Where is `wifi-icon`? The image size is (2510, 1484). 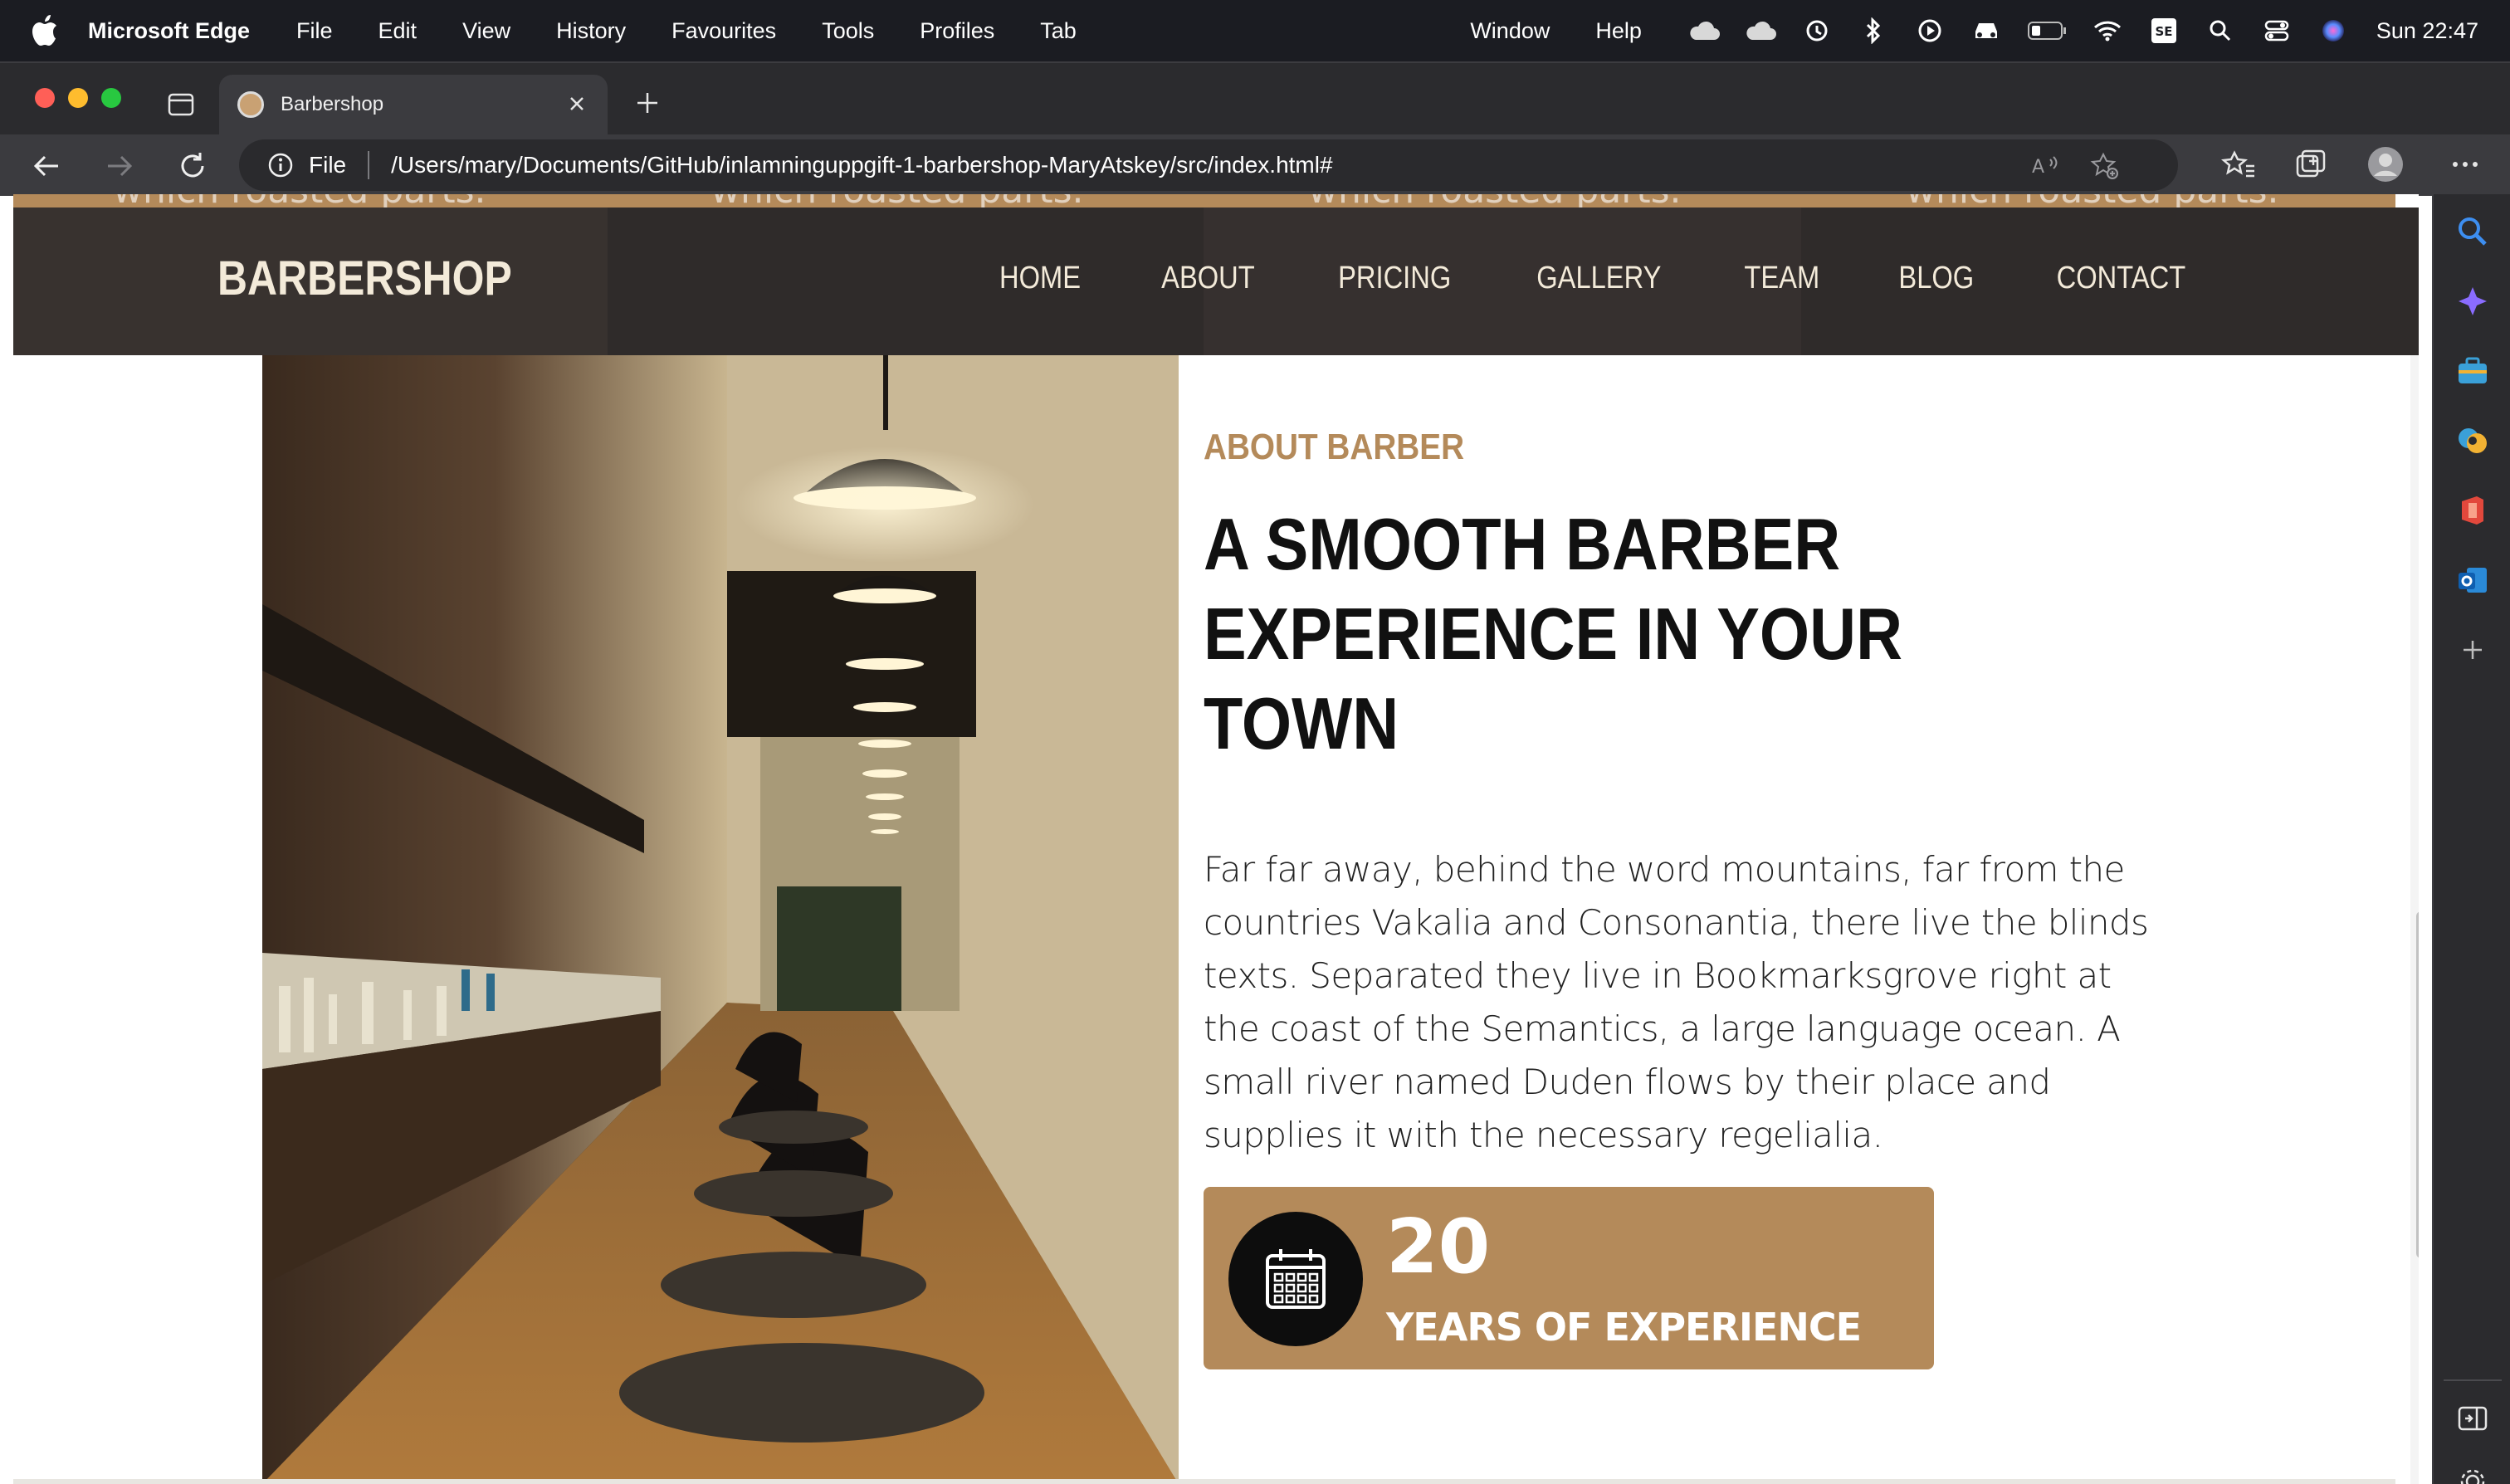 wifi-icon is located at coordinates (2107, 30).